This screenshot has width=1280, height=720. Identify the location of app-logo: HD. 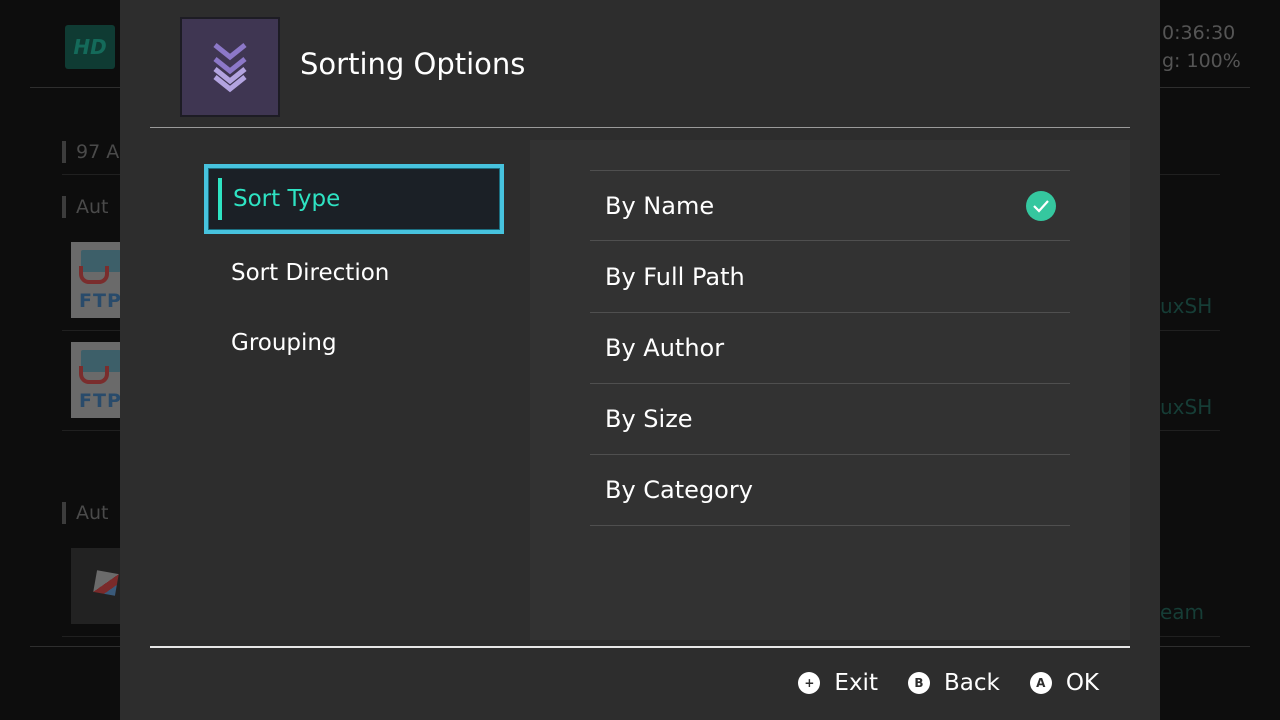
(90, 47).